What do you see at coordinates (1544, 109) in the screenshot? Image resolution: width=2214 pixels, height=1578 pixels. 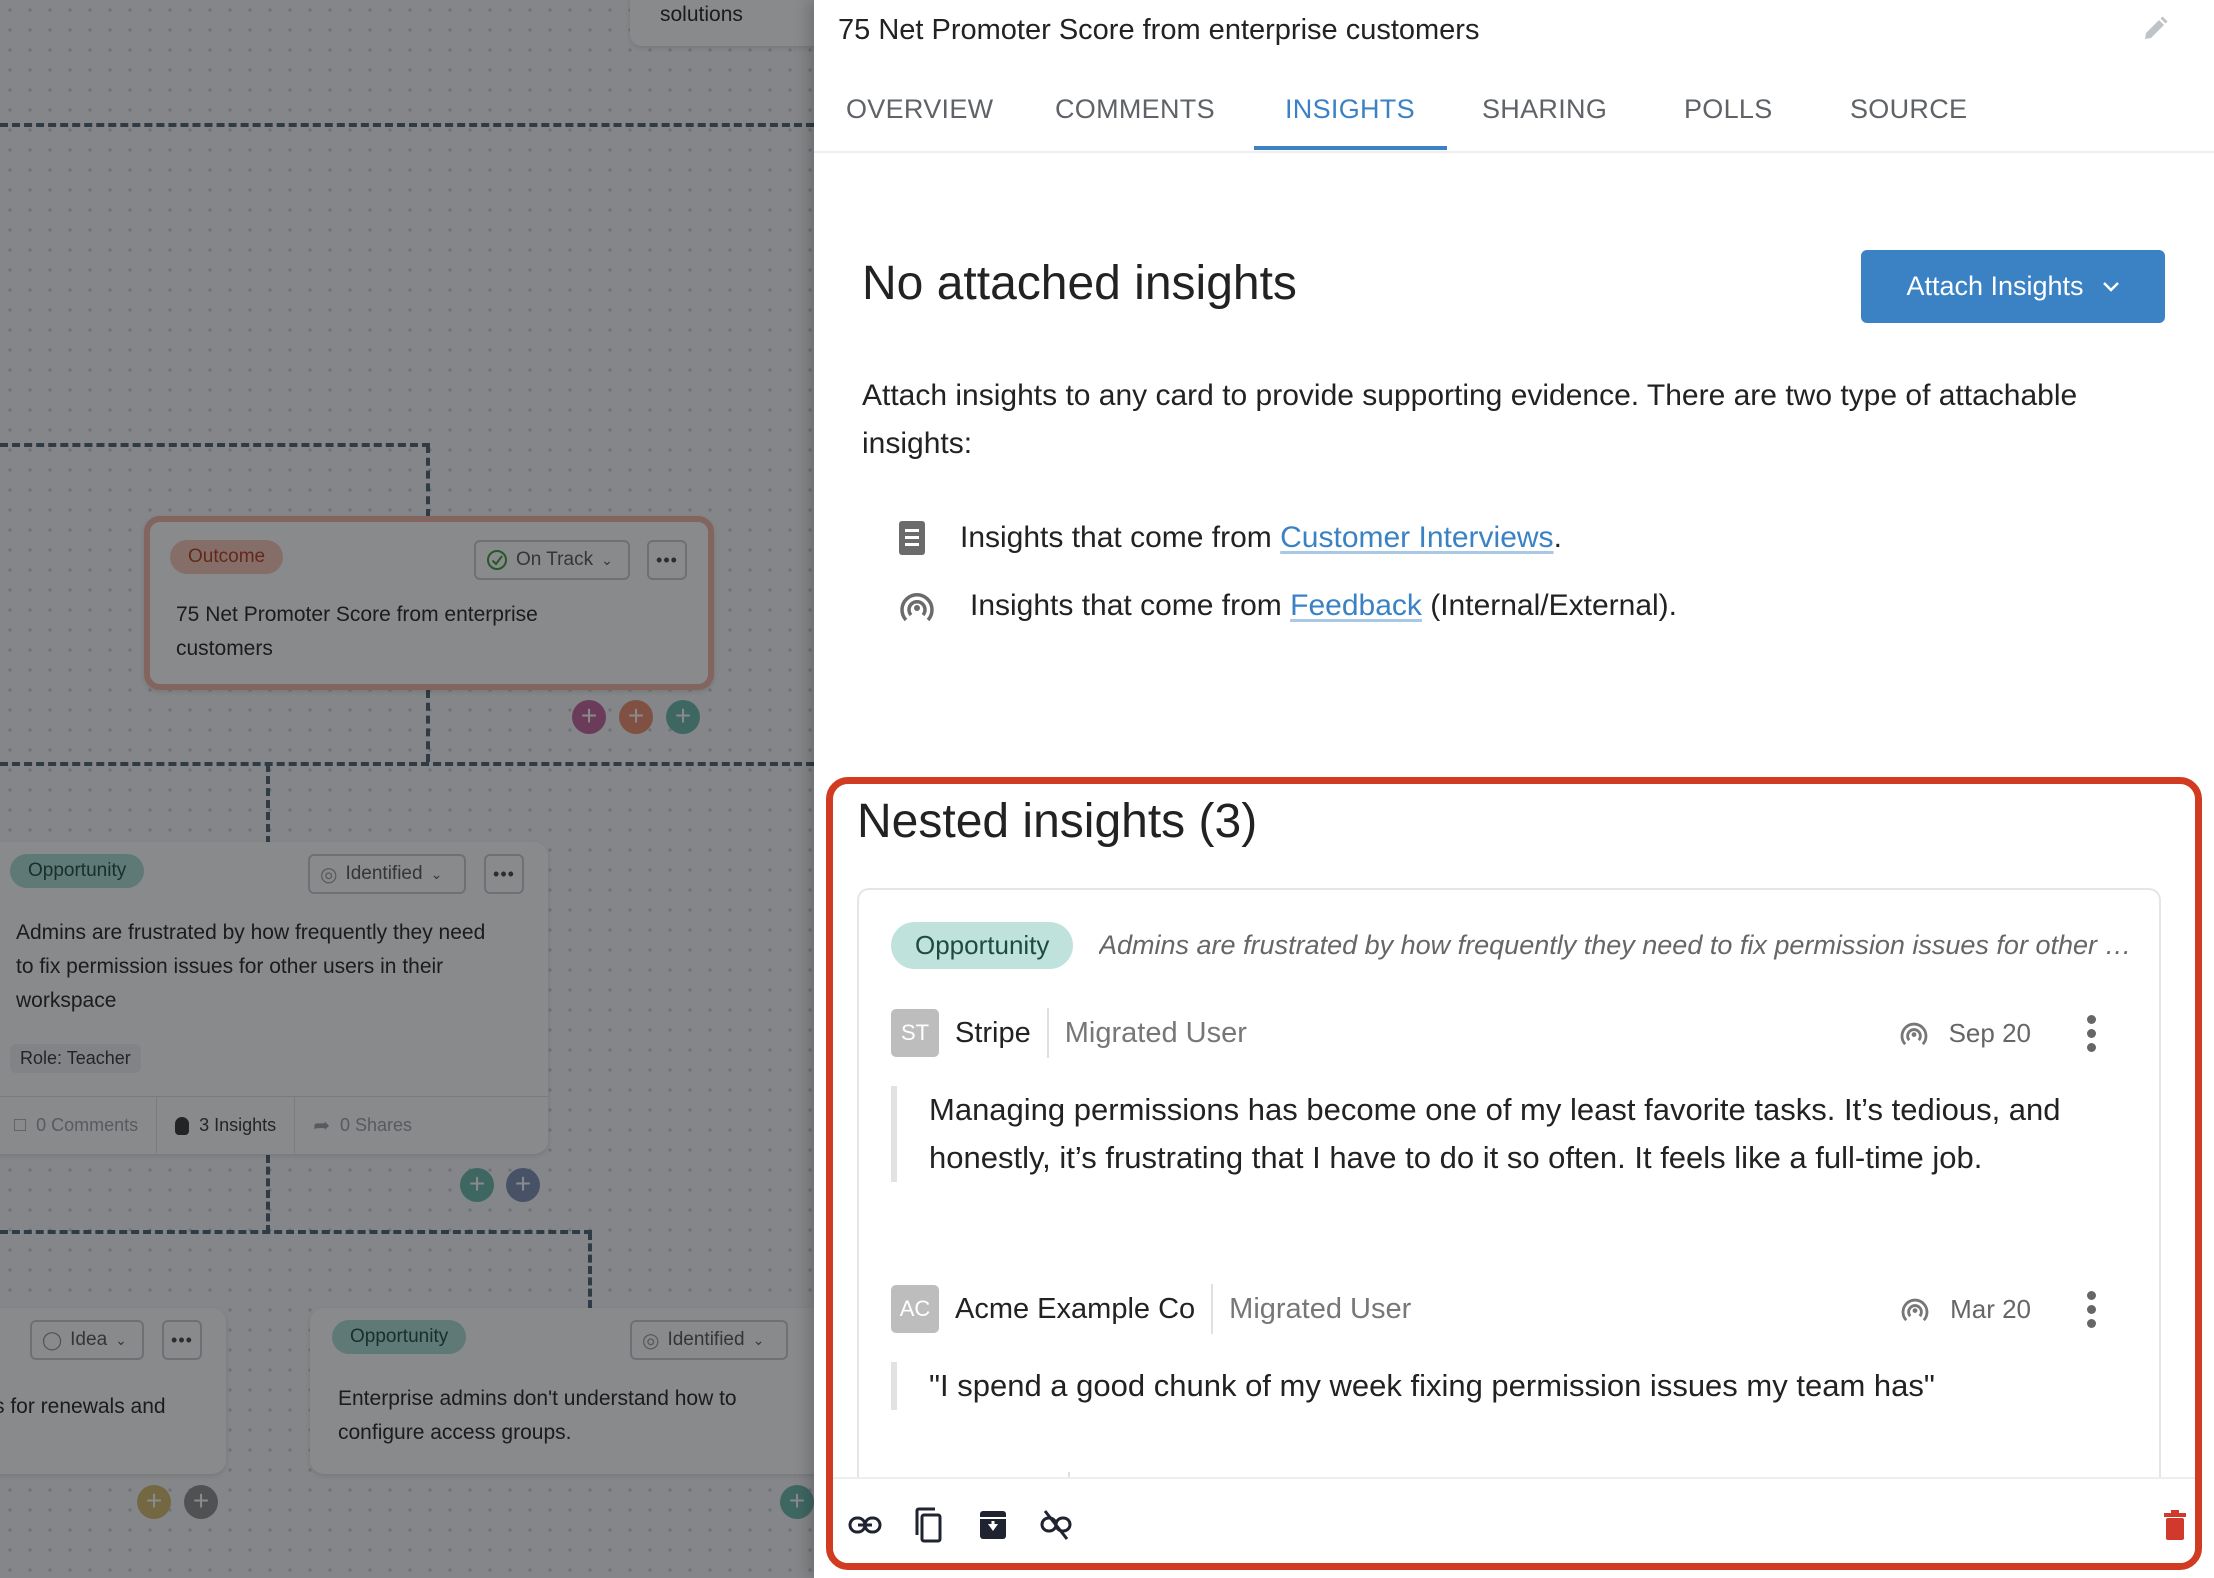 I see `tab-sharing: SHARING` at bounding box center [1544, 109].